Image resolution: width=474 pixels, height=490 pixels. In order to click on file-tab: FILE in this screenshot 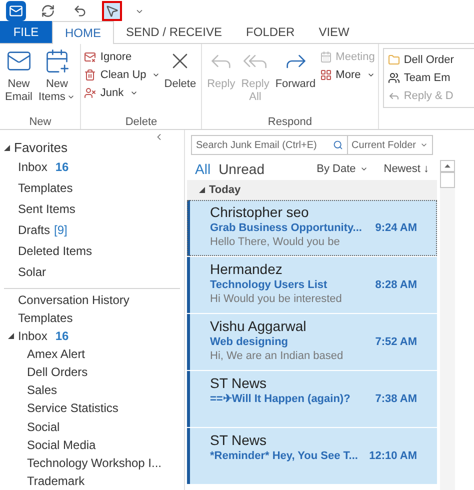, I will do `click(26, 32)`.